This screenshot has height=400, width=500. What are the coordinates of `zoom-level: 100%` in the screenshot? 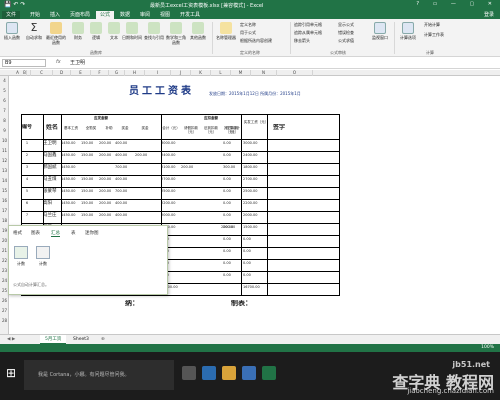 It's located at (487, 347).